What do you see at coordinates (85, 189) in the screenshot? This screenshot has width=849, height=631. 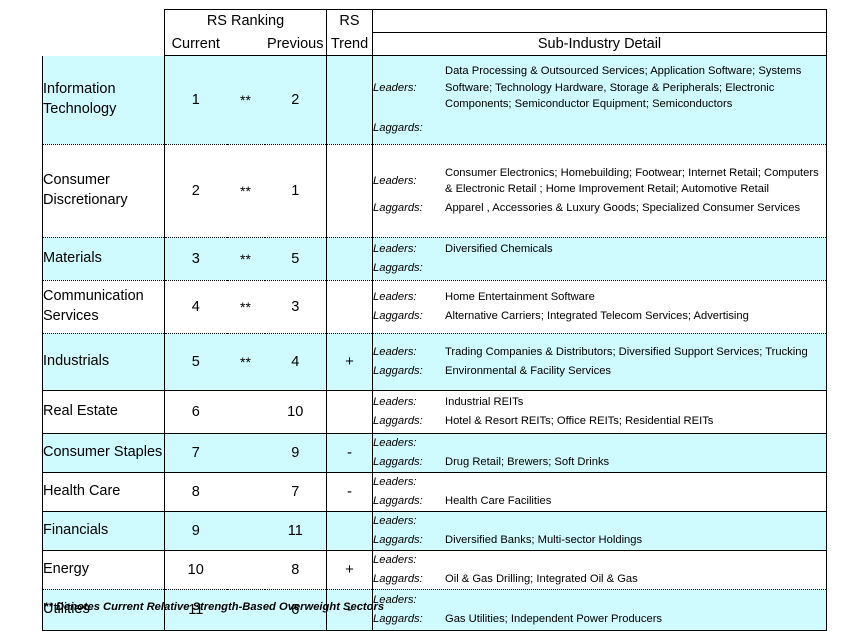 I see `sector-label: Consumer Discretionary` at bounding box center [85, 189].